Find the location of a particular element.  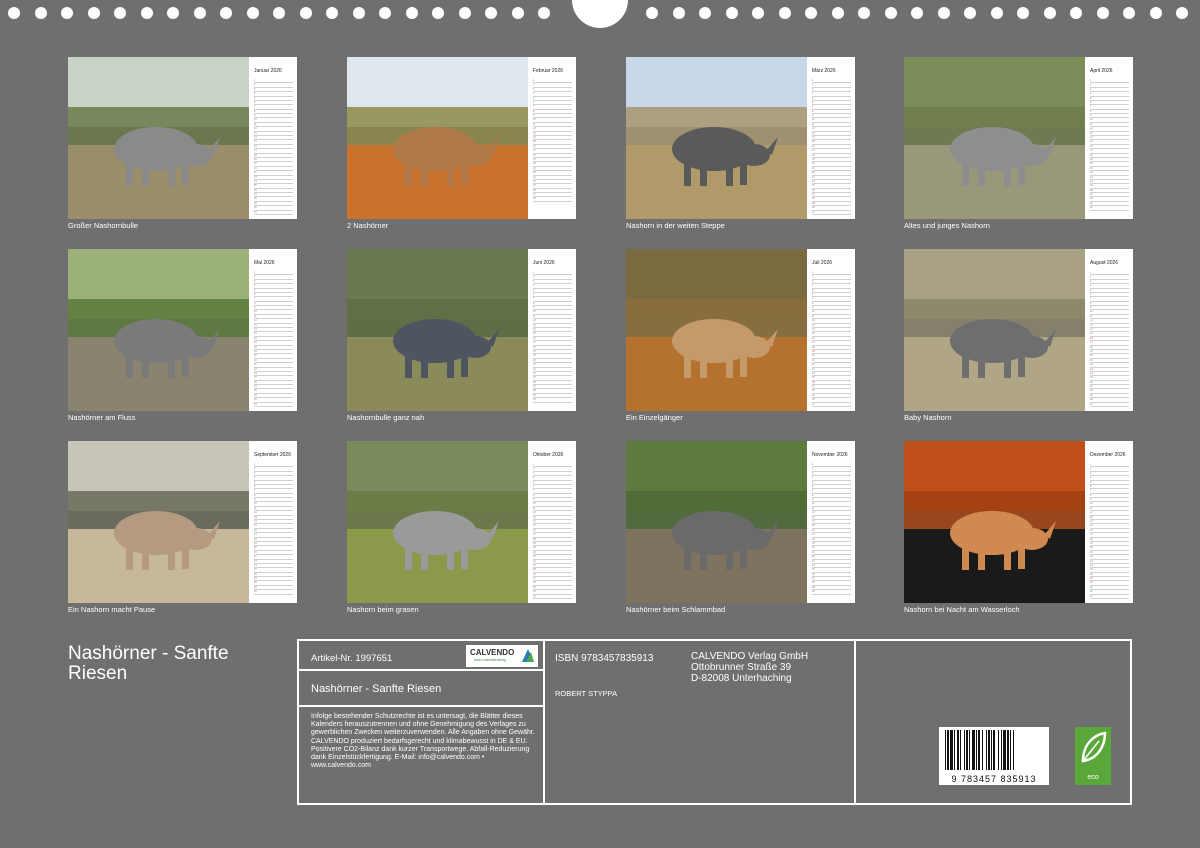

day-number: 14 is located at coordinates (1091, 522).